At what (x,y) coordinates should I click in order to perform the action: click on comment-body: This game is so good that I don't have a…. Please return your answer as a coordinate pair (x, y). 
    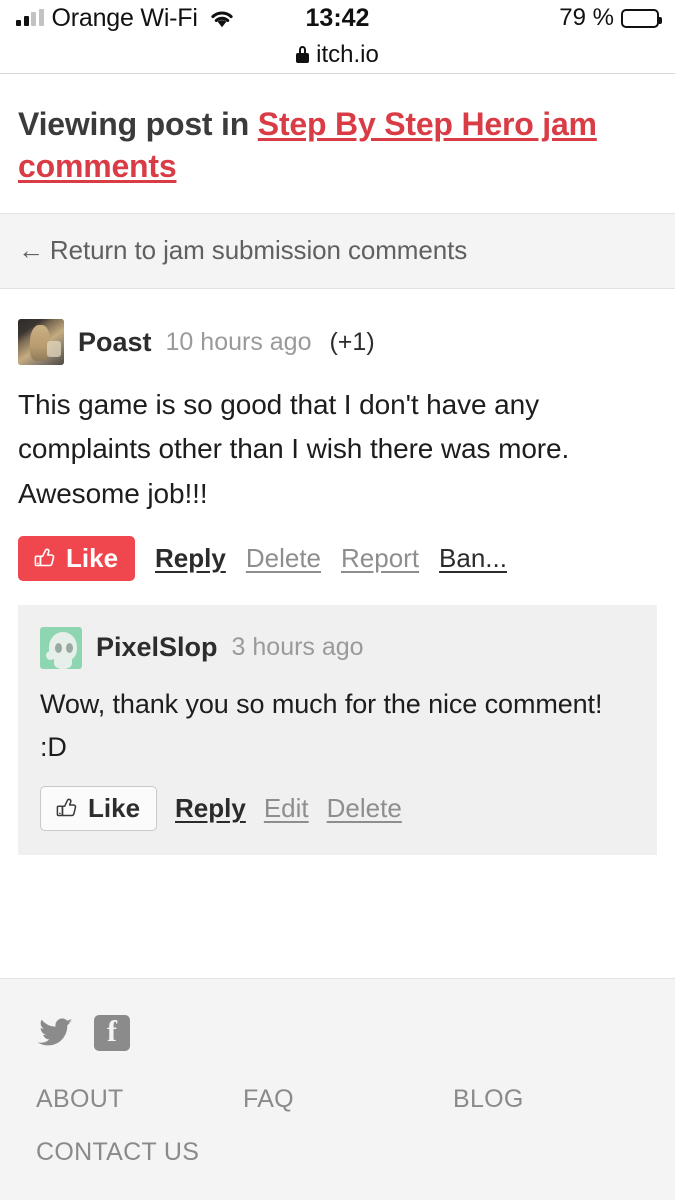
    Looking at the image, I should click on (294, 449).